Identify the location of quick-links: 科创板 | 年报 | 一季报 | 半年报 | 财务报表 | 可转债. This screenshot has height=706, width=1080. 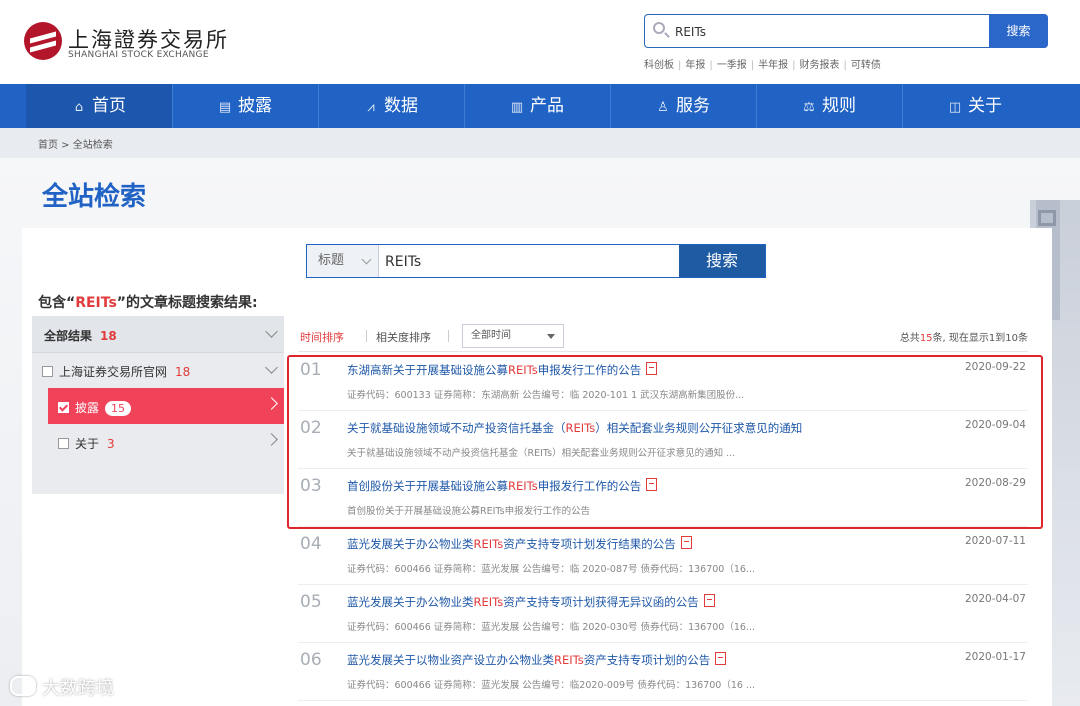
(762, 65).